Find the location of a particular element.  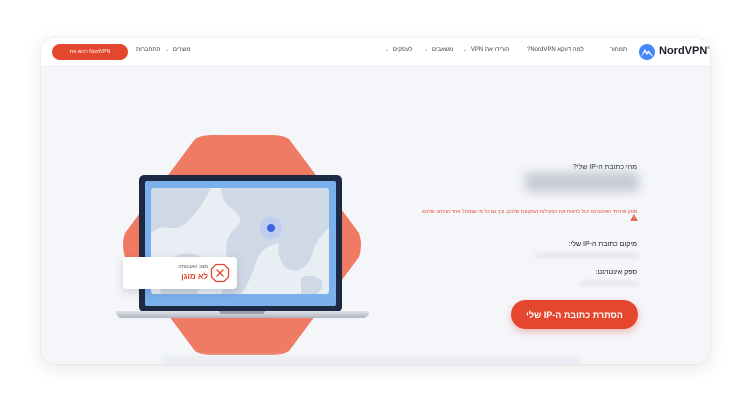

security-status-value: לא מוגן is located at coordinates (194, 276).